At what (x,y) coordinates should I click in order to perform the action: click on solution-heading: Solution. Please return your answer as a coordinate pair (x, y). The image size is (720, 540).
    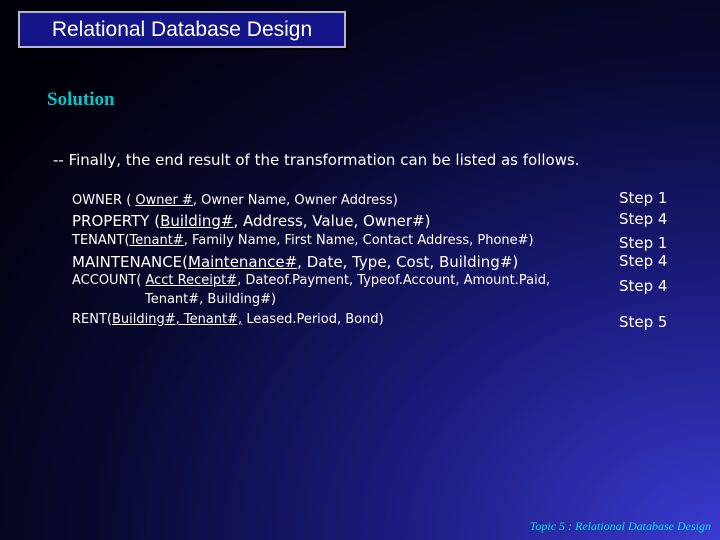
    Looking at the image, I should click on (81, 99).